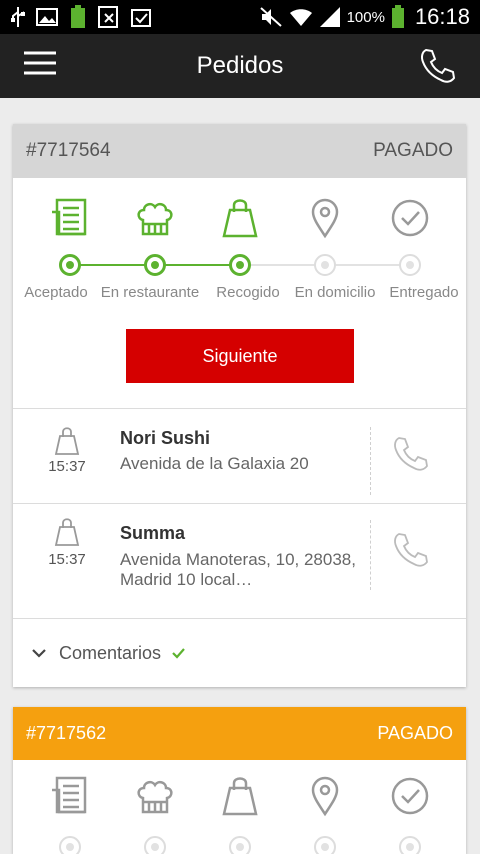  I want to click on wifi-icon, so click(300, 17).